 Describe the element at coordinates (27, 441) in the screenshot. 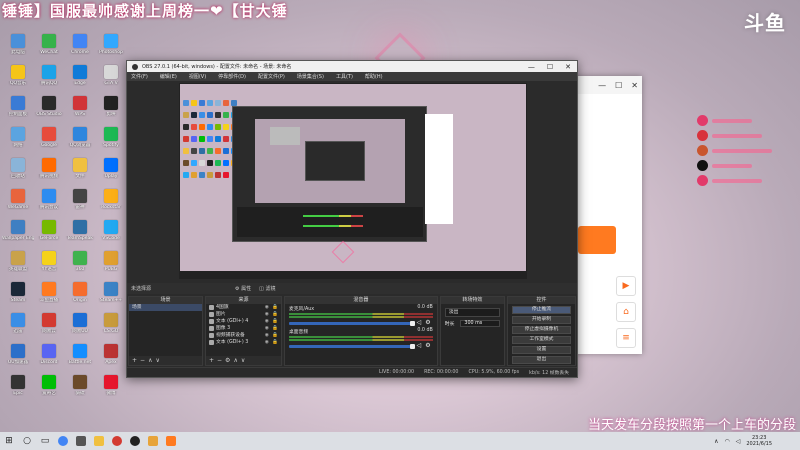

I see `search-icon: ○` at that location.